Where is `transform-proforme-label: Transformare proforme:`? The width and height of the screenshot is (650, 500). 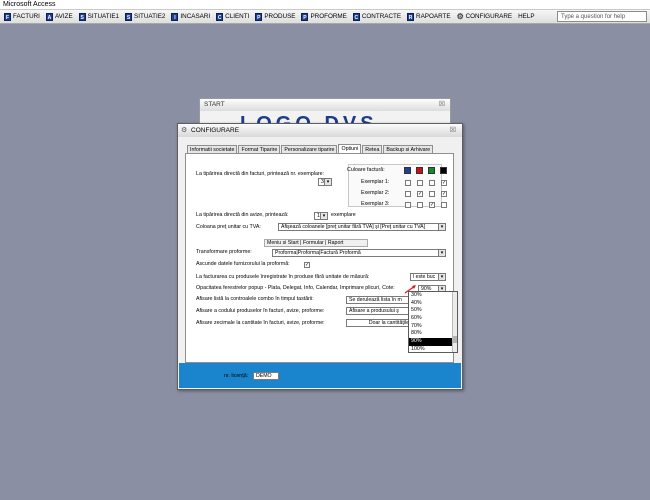
transform-proforme-label: Transformare proforme: is located at coordinates (224, 252).